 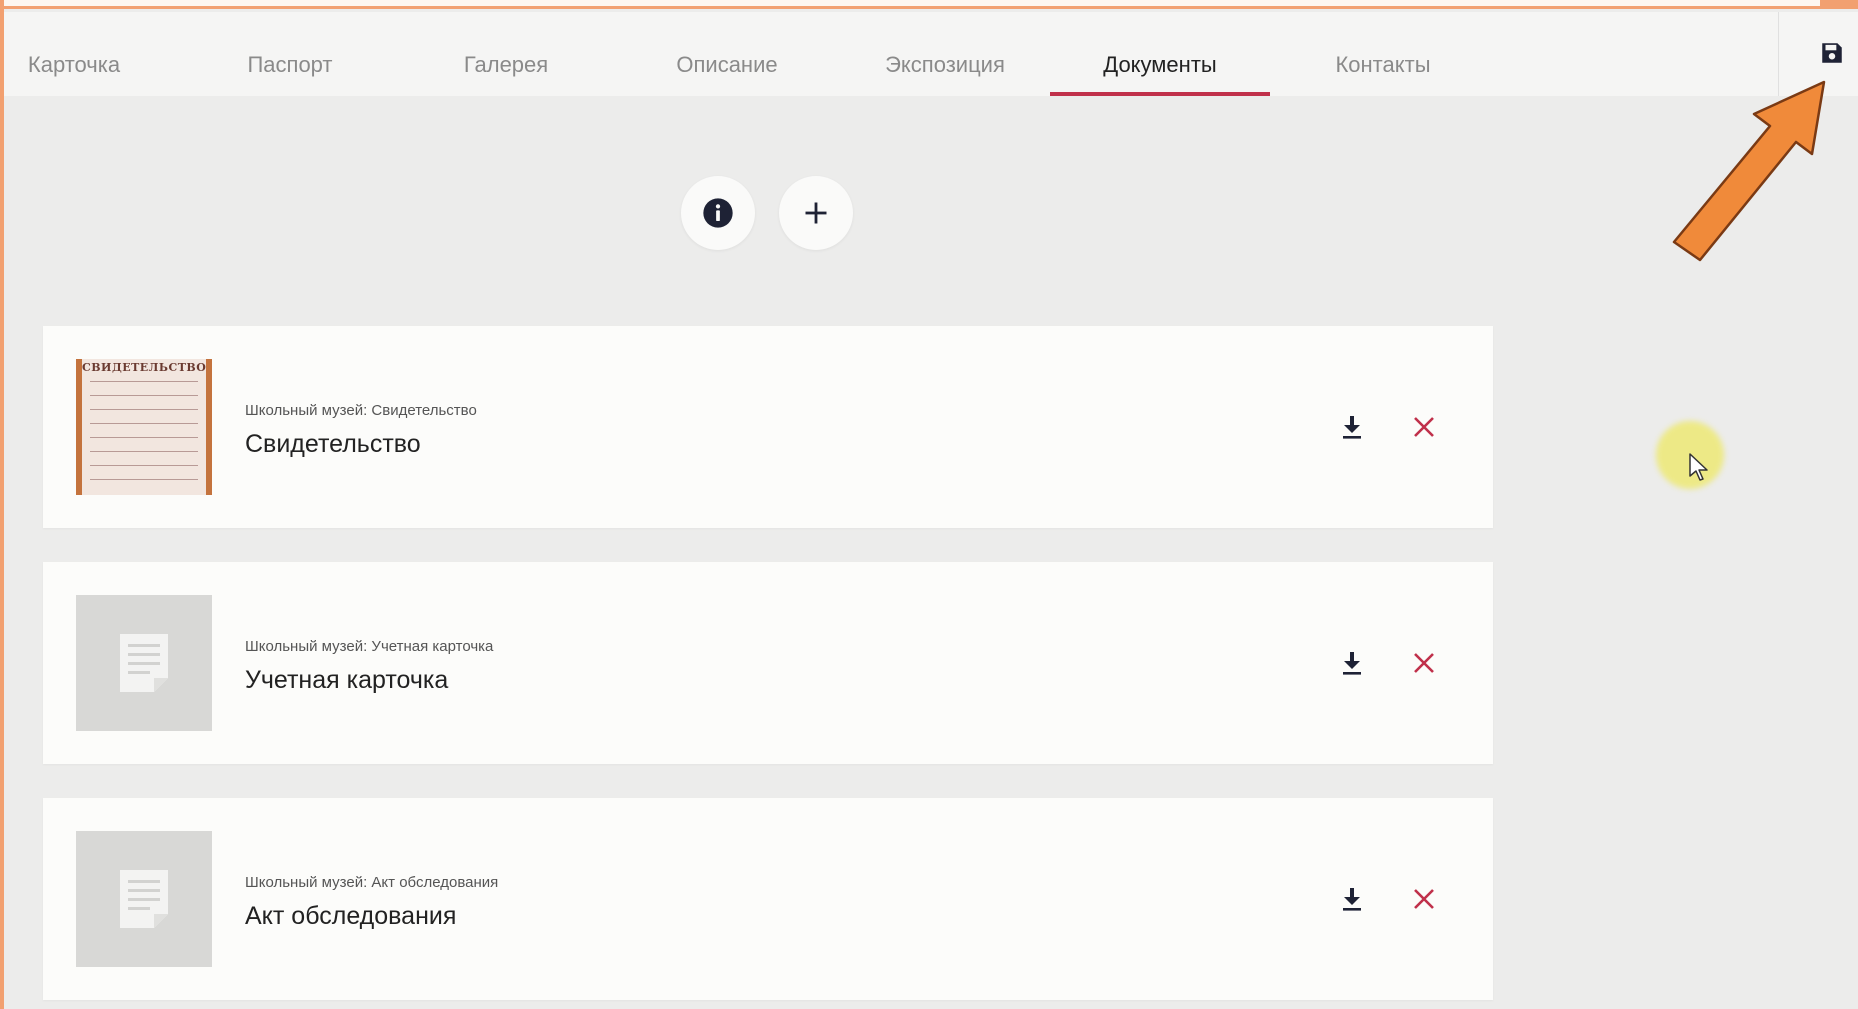 I want to click on info-icon, so click(x=718, y=213).